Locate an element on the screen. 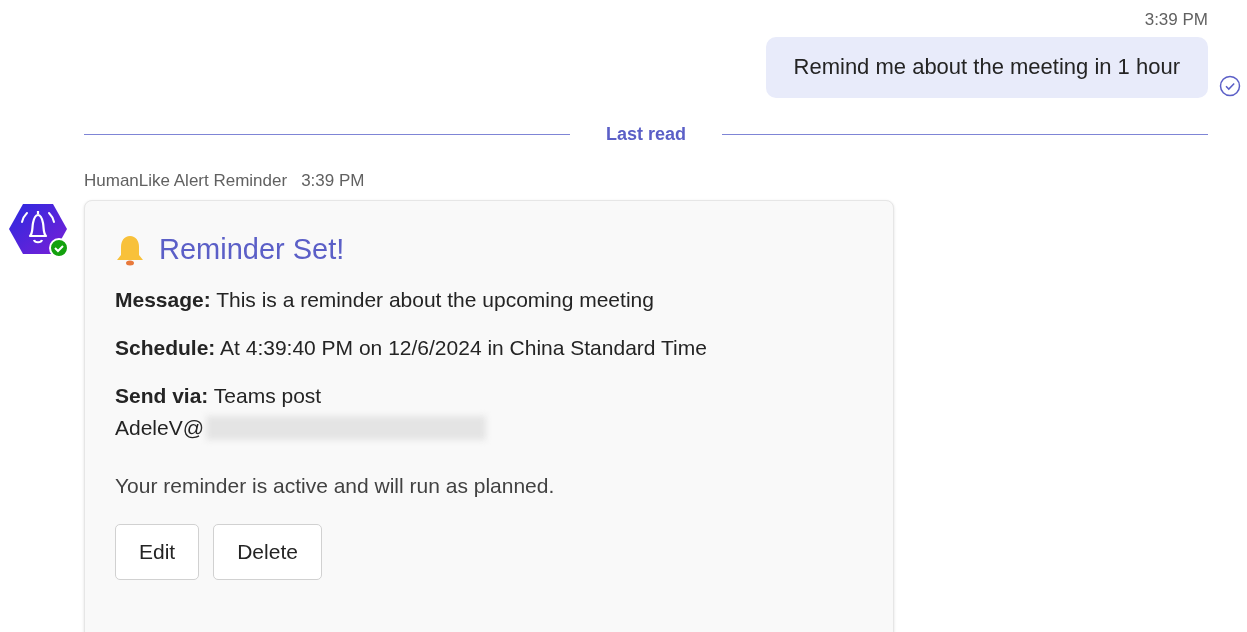  card-title: Reminder Set! is located at coordinates (252, 249).